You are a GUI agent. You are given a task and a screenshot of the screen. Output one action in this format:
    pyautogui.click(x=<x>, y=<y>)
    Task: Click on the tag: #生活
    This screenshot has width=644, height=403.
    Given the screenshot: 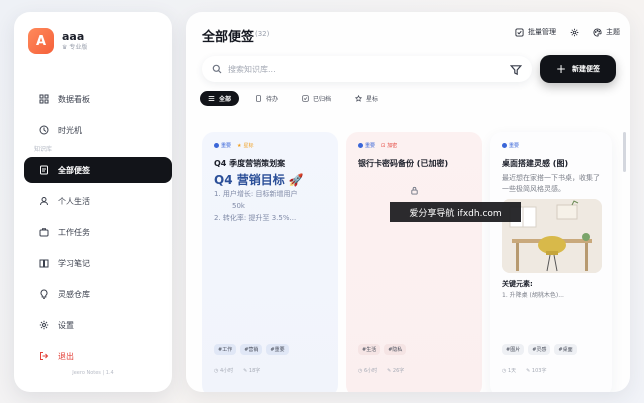 What is the action you would take?
    pyautogui.click(x=369, y=349)
    